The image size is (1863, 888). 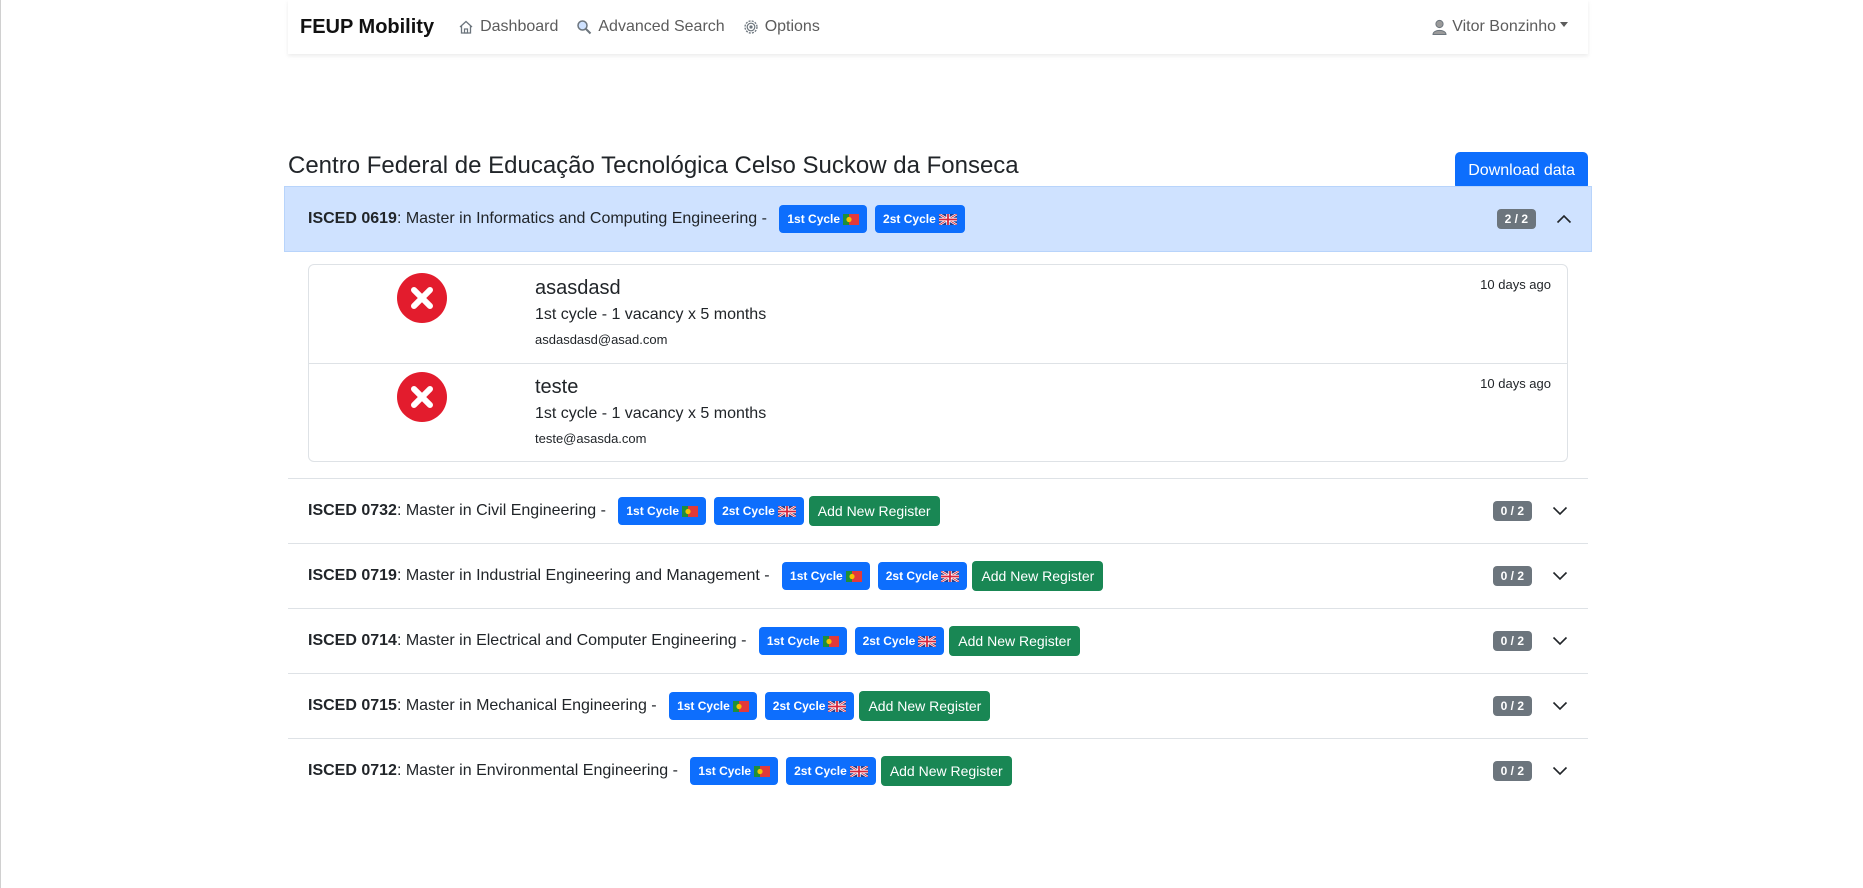 I want to click on course-code: ISCED 0714, so click(x=352, y=640).